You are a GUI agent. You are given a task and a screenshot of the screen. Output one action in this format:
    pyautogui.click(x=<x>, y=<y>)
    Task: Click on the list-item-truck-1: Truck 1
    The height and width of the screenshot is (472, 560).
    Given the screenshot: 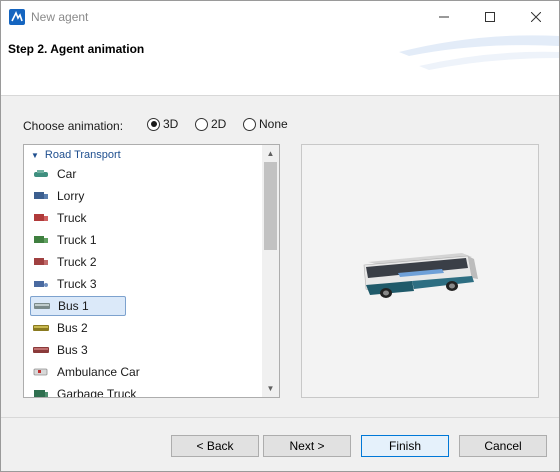 What is the action you would take?
    pyautogui.click(x=78, y=240)
    